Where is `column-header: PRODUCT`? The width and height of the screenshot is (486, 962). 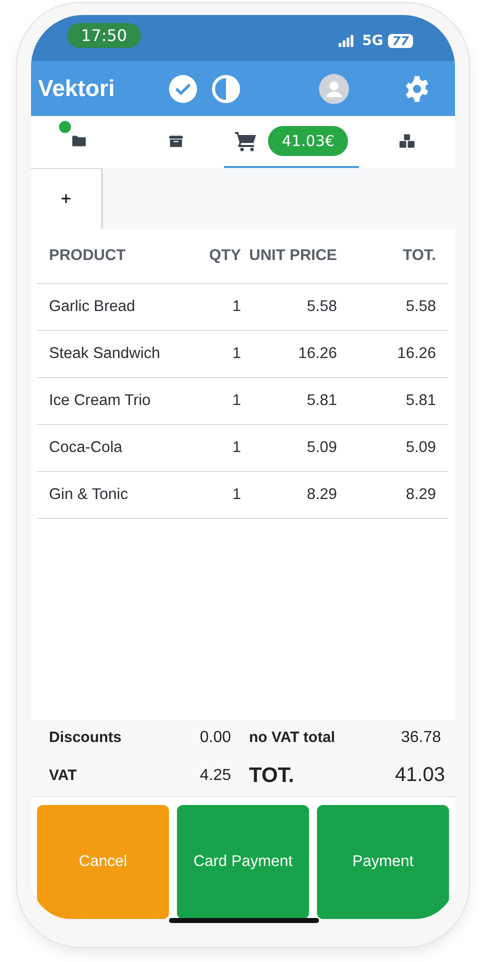
column-header: PRODUCT is located at coordinates (87, 256).